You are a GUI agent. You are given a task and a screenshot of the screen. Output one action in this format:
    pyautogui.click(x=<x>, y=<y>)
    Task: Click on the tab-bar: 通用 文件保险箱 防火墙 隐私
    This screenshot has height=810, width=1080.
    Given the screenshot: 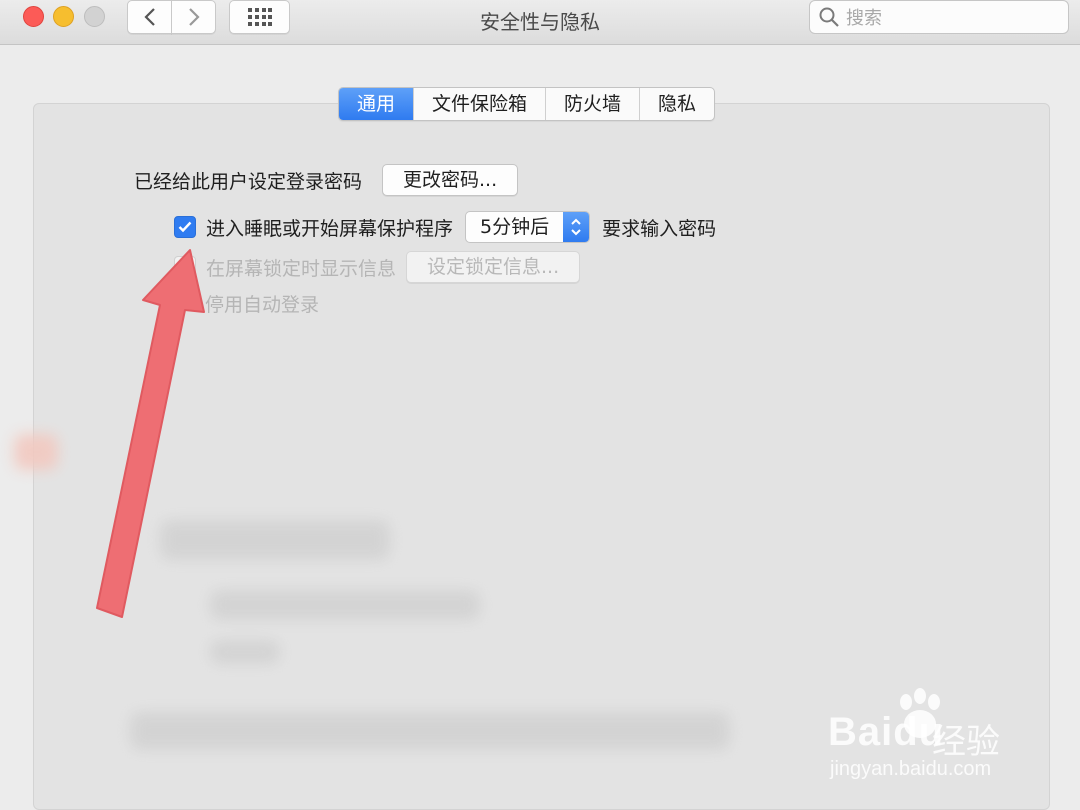 What is the action you would take?
    pyautogui.click(x=527, y=104)
    